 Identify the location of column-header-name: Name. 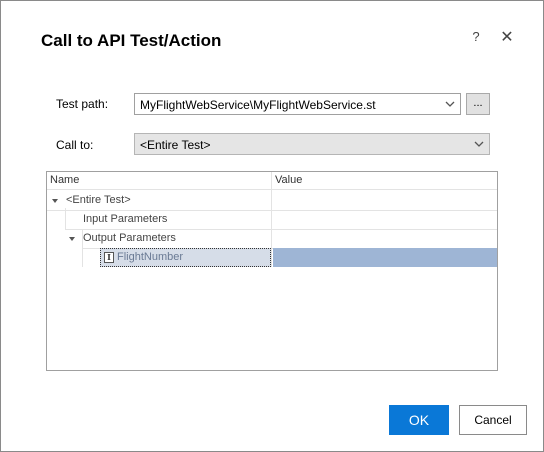
(64, 180).